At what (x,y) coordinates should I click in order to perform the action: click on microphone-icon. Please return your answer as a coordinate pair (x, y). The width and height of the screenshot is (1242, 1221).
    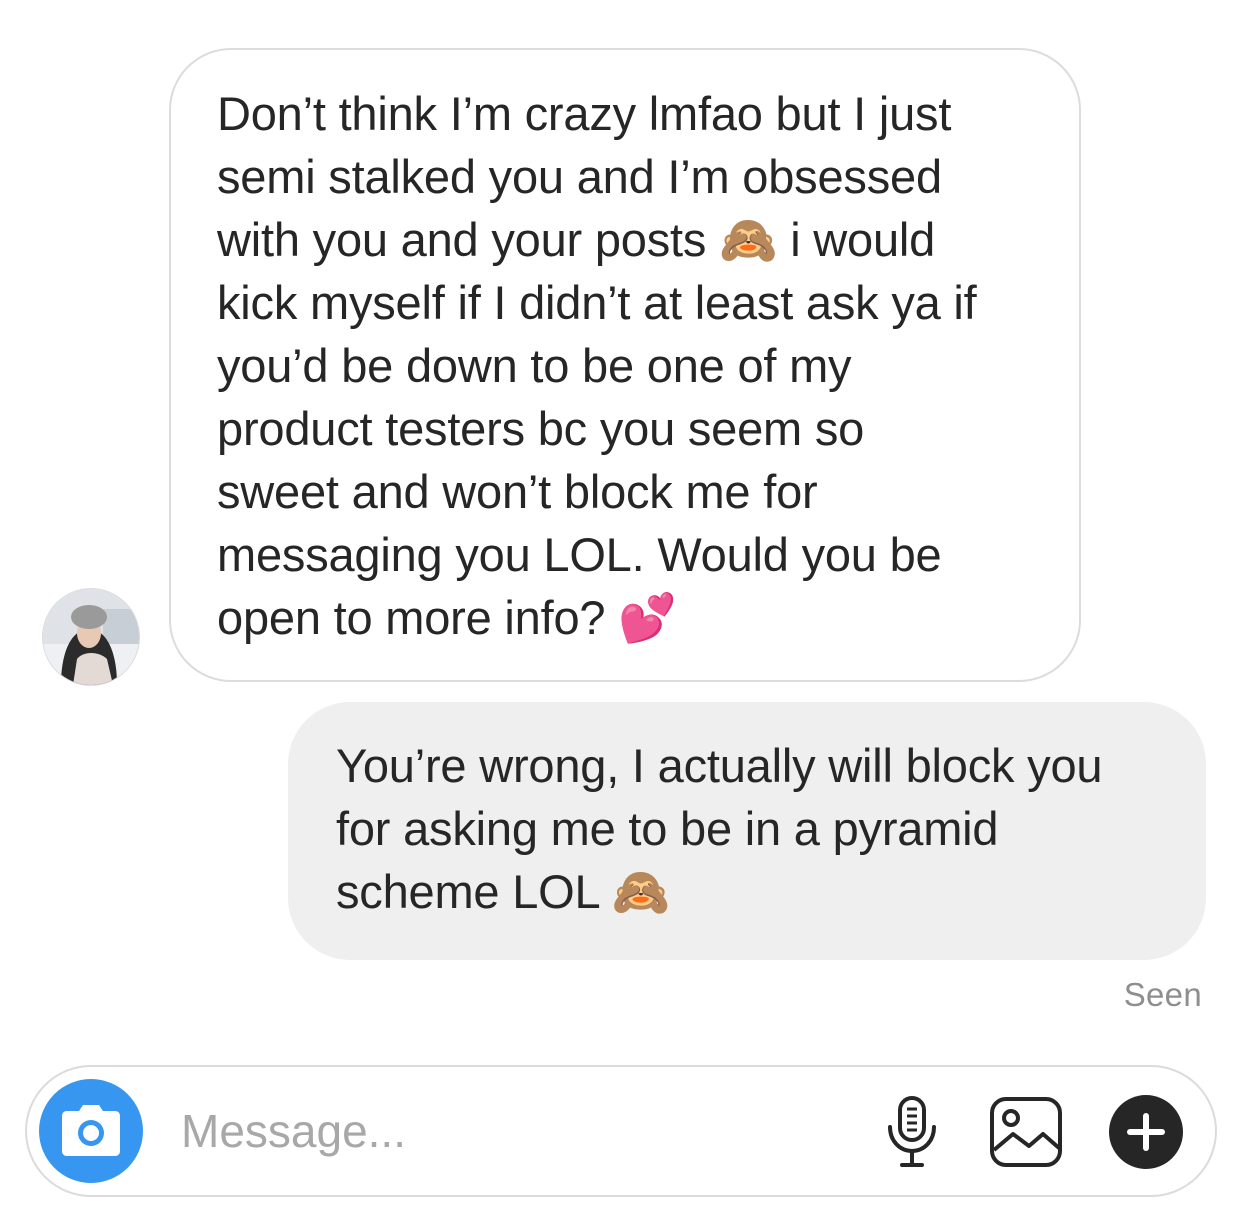
    Looking at the image, I should click on (912, 1131).